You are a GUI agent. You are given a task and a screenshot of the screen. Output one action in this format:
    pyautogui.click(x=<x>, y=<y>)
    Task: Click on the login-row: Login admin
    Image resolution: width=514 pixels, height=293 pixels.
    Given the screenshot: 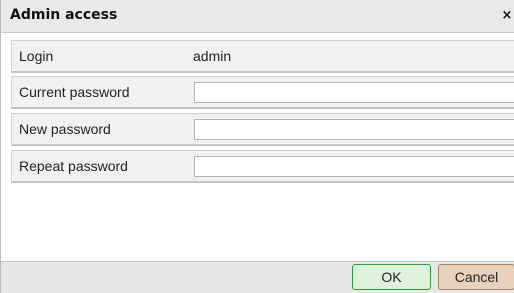 What is the action you would take?
    pyautogui.click(x=262, y=56)
    